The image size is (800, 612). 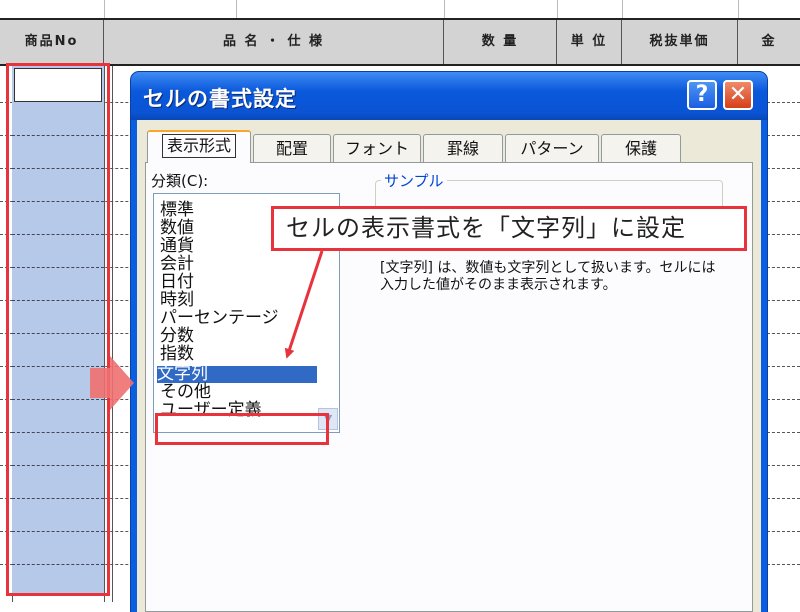 What do you see at coordinates (463, 148) in the screenshot?
I see `tab-border: 罫線` at bounding box center [463, 148].